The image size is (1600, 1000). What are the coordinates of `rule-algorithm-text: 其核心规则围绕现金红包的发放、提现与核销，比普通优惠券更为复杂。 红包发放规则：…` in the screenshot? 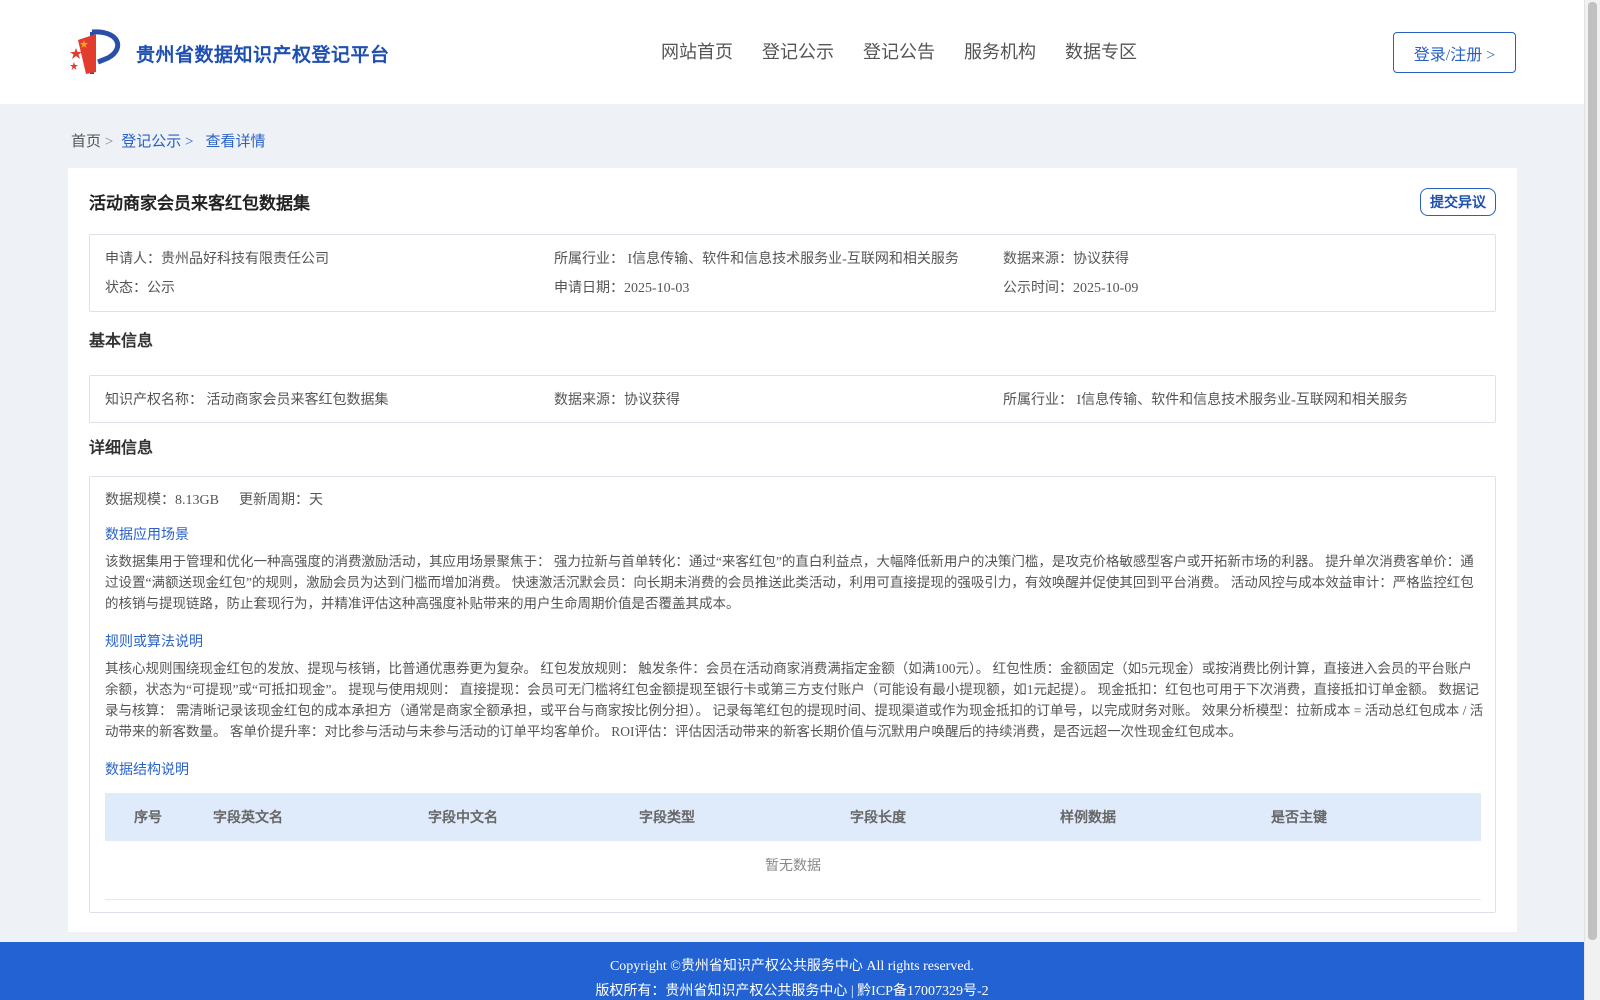 It's located at (794, 700).